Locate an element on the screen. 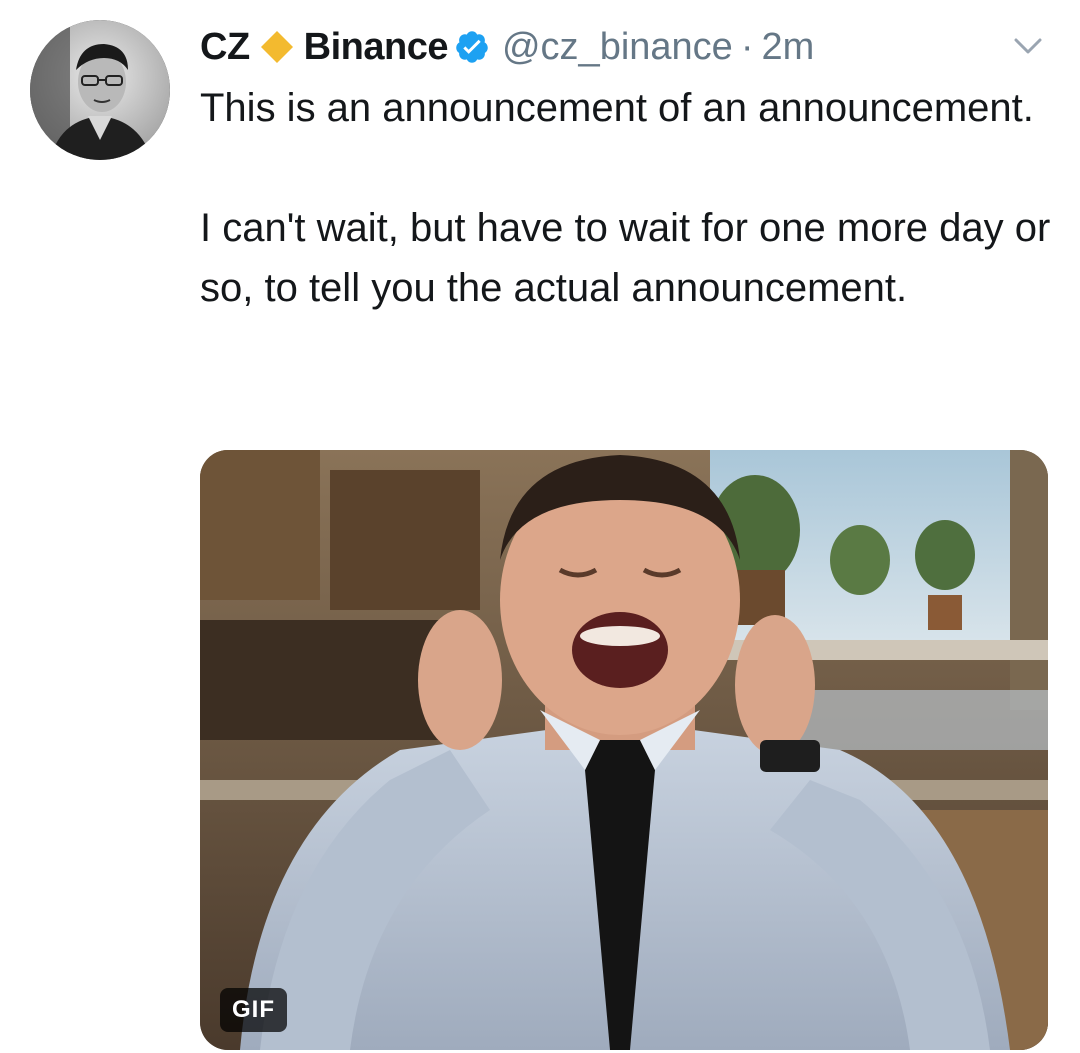 The height and width of the screenshot is (1053, 1080). avatar is located at coordinates (100, 90).